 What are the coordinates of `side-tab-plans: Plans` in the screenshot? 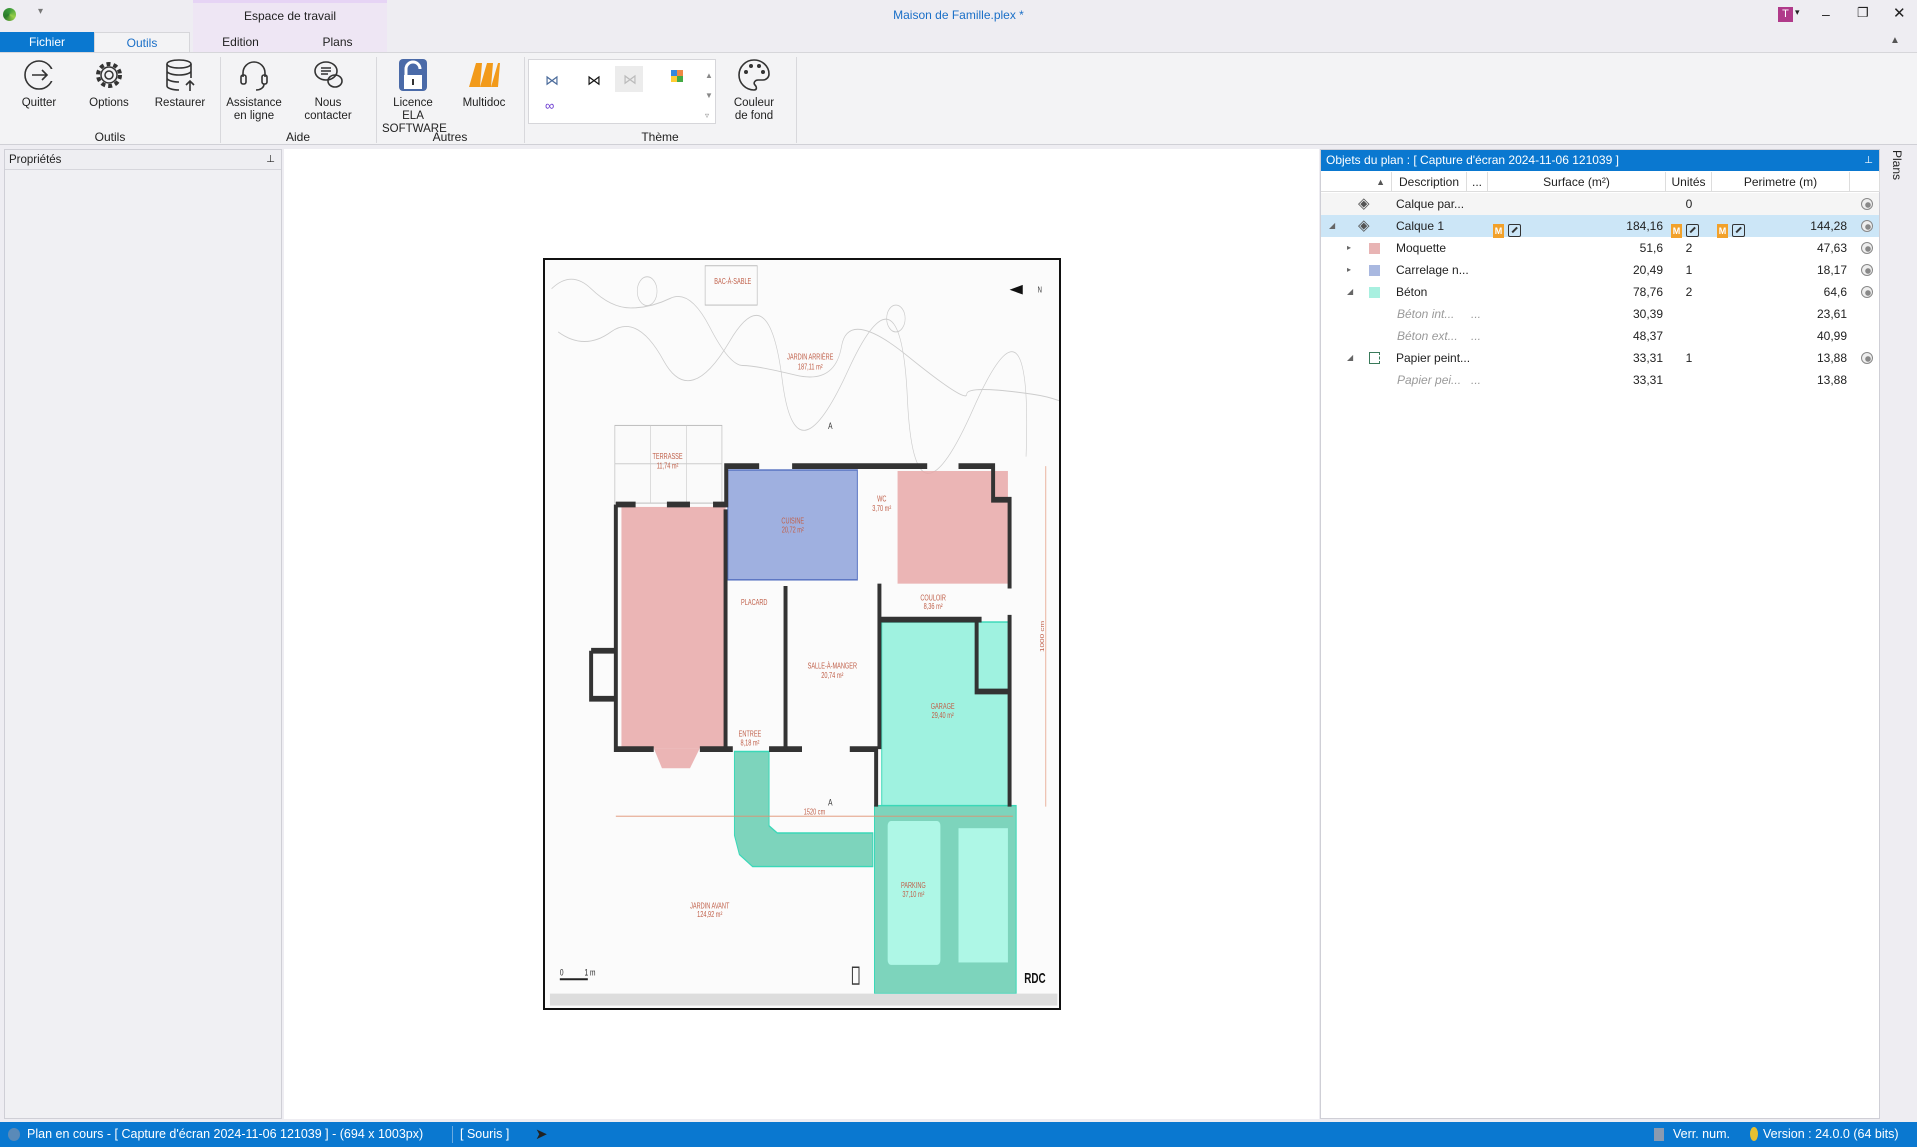 It's located at (1894, 170).